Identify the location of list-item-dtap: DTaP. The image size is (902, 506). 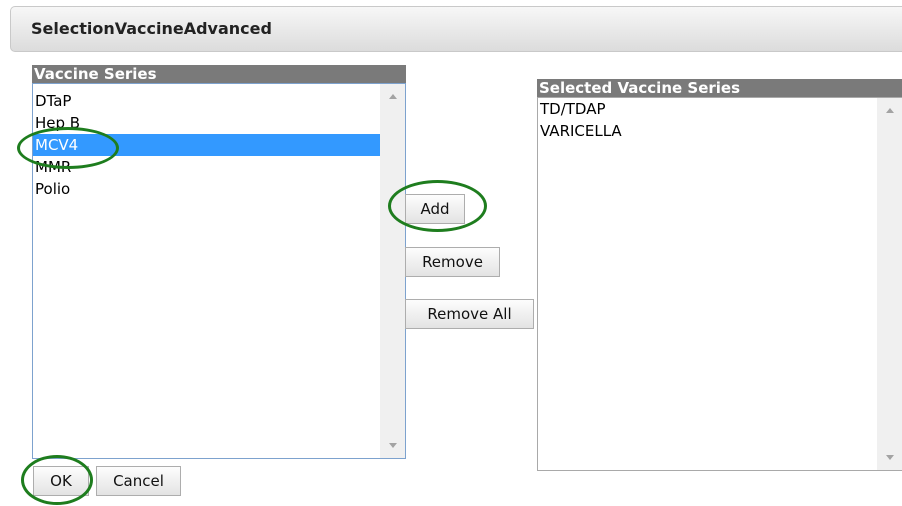
(206, 101).